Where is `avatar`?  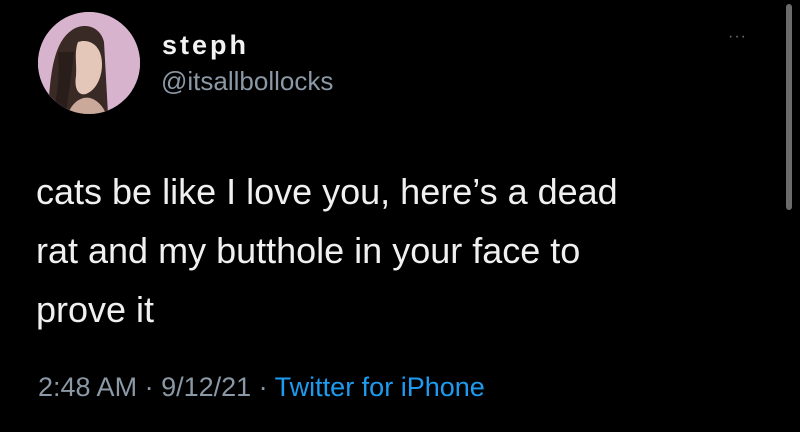
avatar is located at coordinates (89, 63).